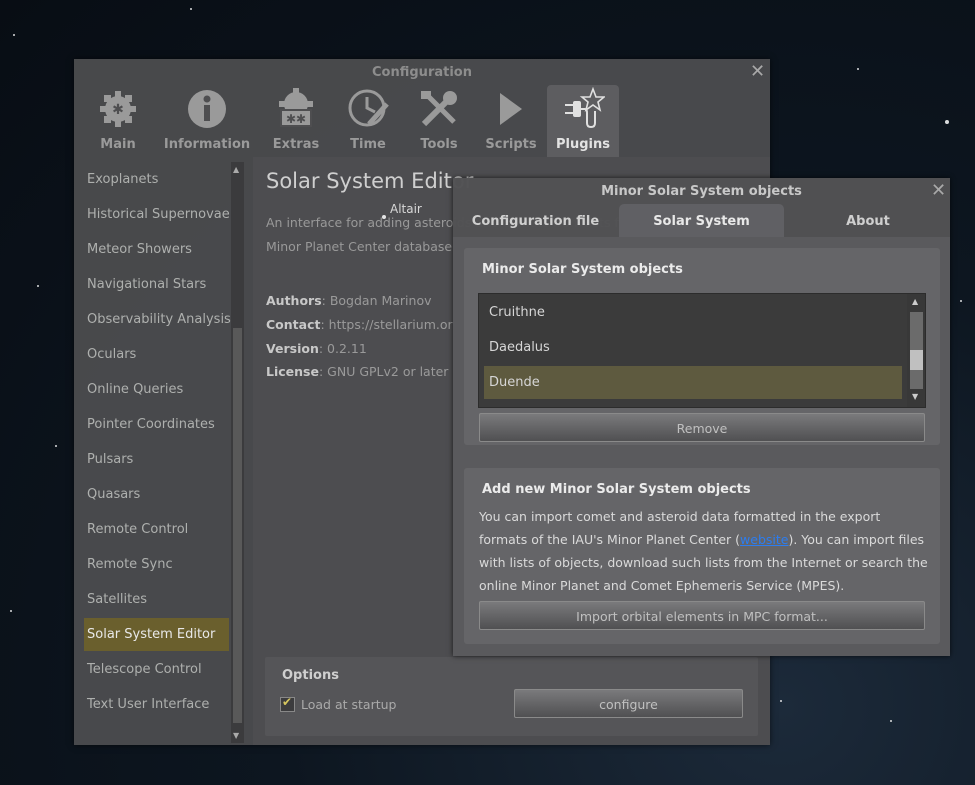 Image resolution: width=975 pixels, height=785 pixels. I want to click on configure-button: configure, so click(628, 703).